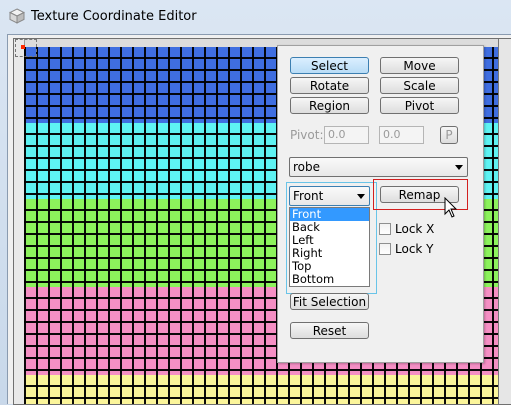 This screenshot has width=511, height=405. I want to click on lock-x-checkbox, so click(385, 229).